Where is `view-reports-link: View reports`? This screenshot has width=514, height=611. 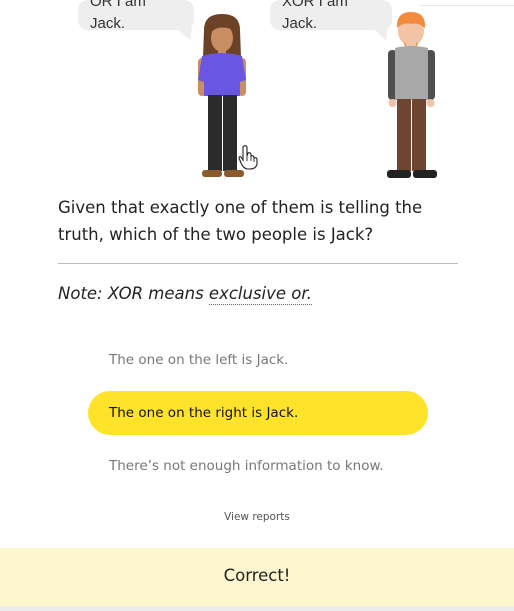
view-reports-link: View reports is located at coordinates (257, 517).